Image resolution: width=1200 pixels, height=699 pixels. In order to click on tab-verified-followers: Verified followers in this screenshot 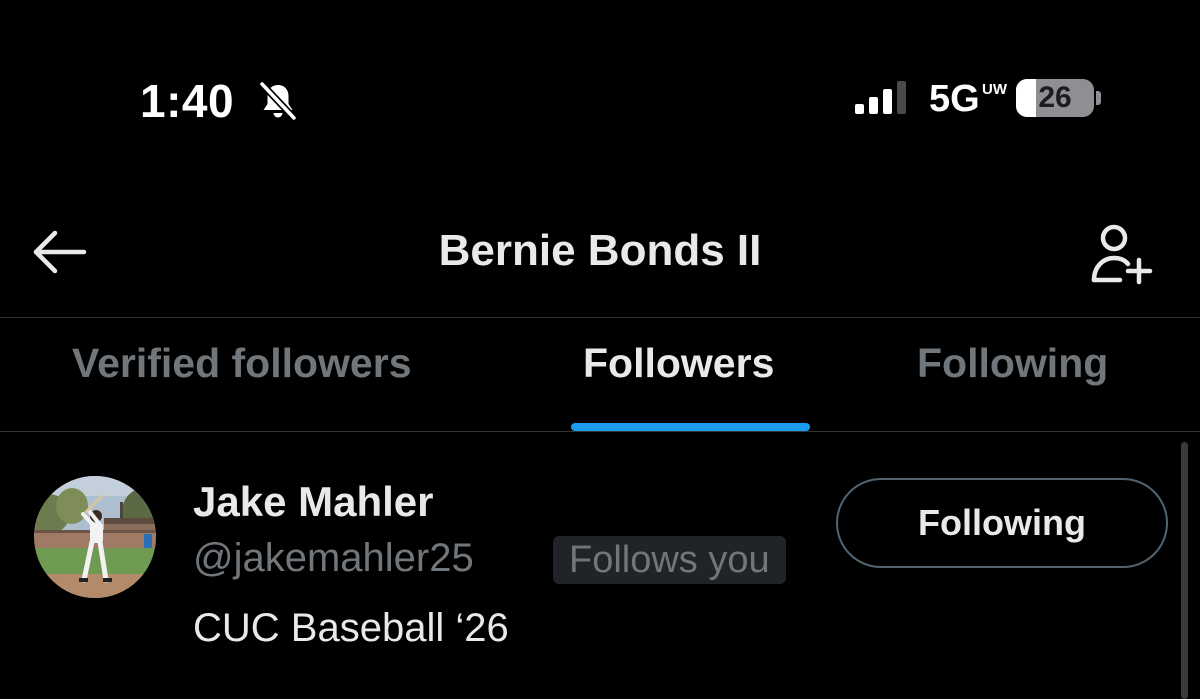, I will do `click(242, 370)`.